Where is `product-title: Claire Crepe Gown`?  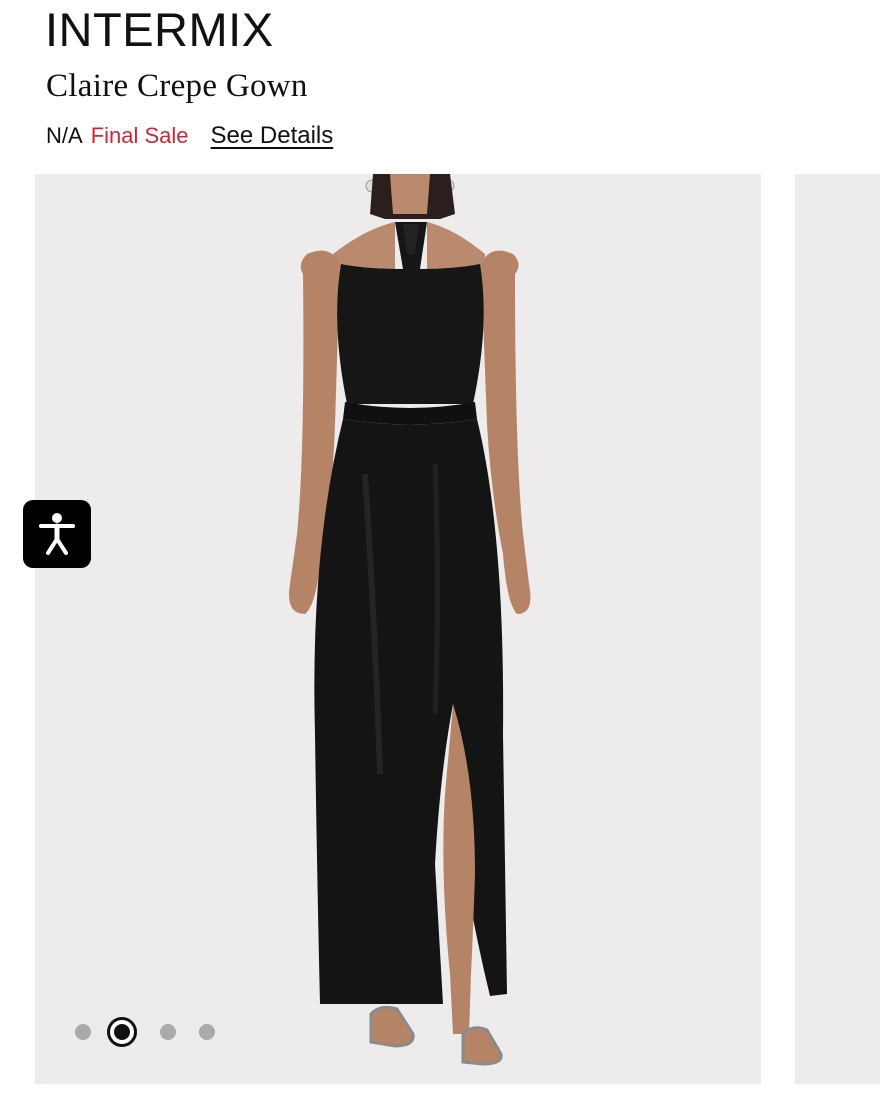 product-title: Claire Crepe Gown is located at coordinates (177, 86).